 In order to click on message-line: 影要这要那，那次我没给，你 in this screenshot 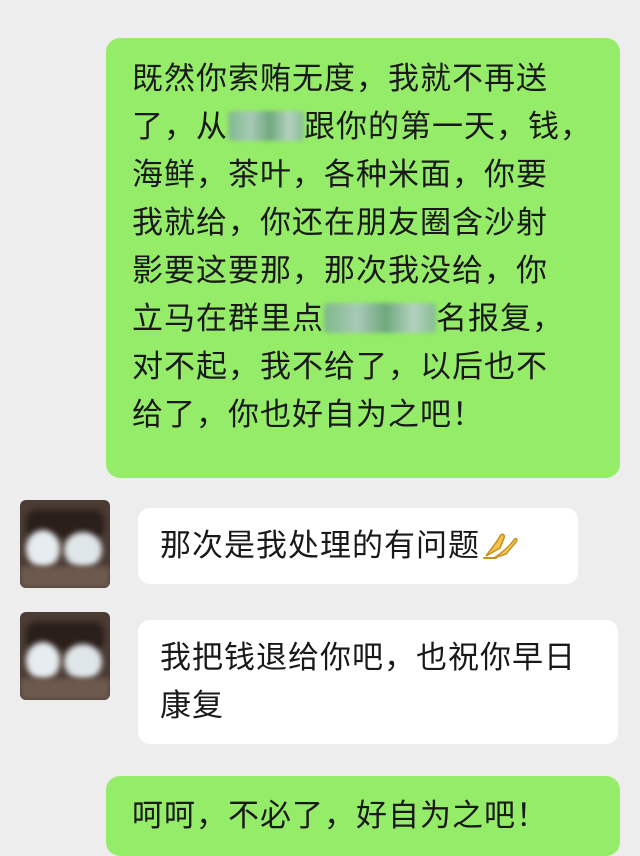, I will do `click(366, 271)`.